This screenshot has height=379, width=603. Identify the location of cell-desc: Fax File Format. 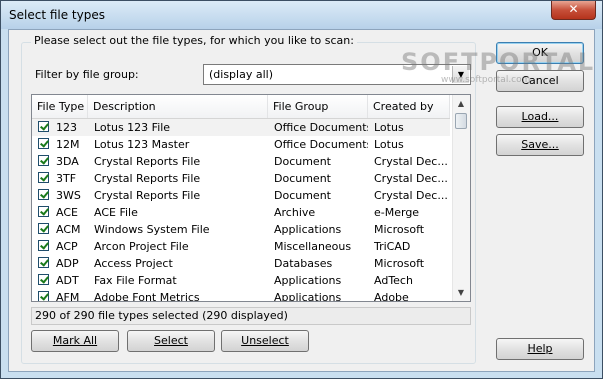
(135, 280).